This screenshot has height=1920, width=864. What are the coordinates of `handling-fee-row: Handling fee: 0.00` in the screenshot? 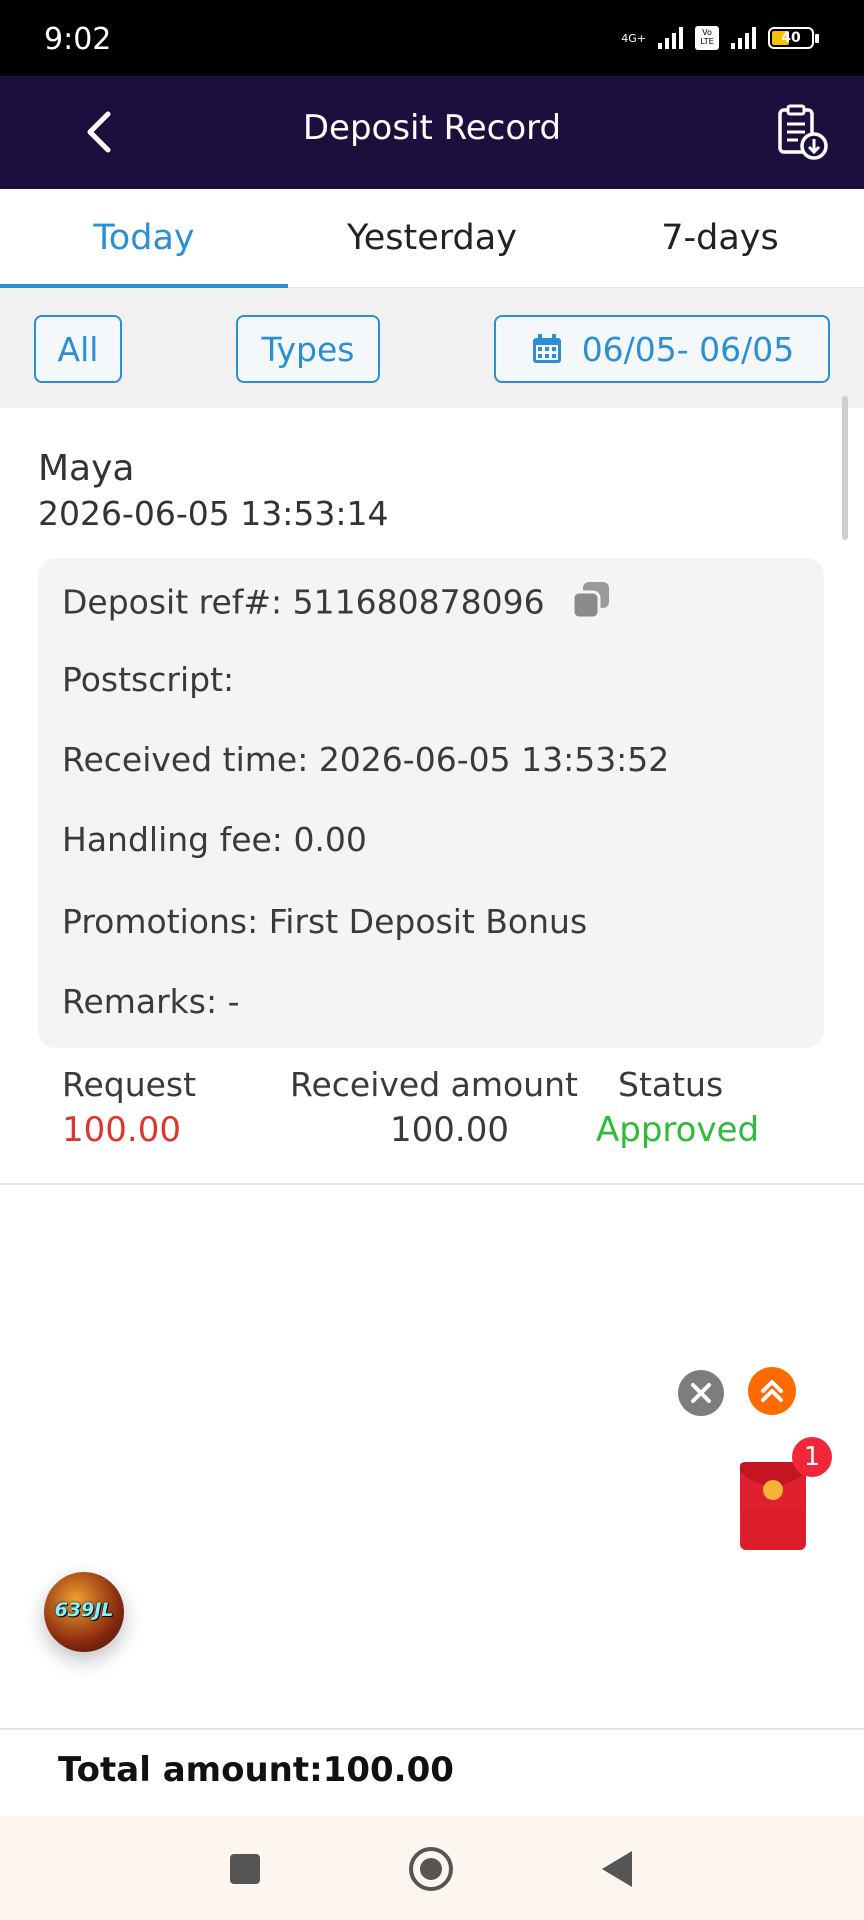 It's located at (214, 839).